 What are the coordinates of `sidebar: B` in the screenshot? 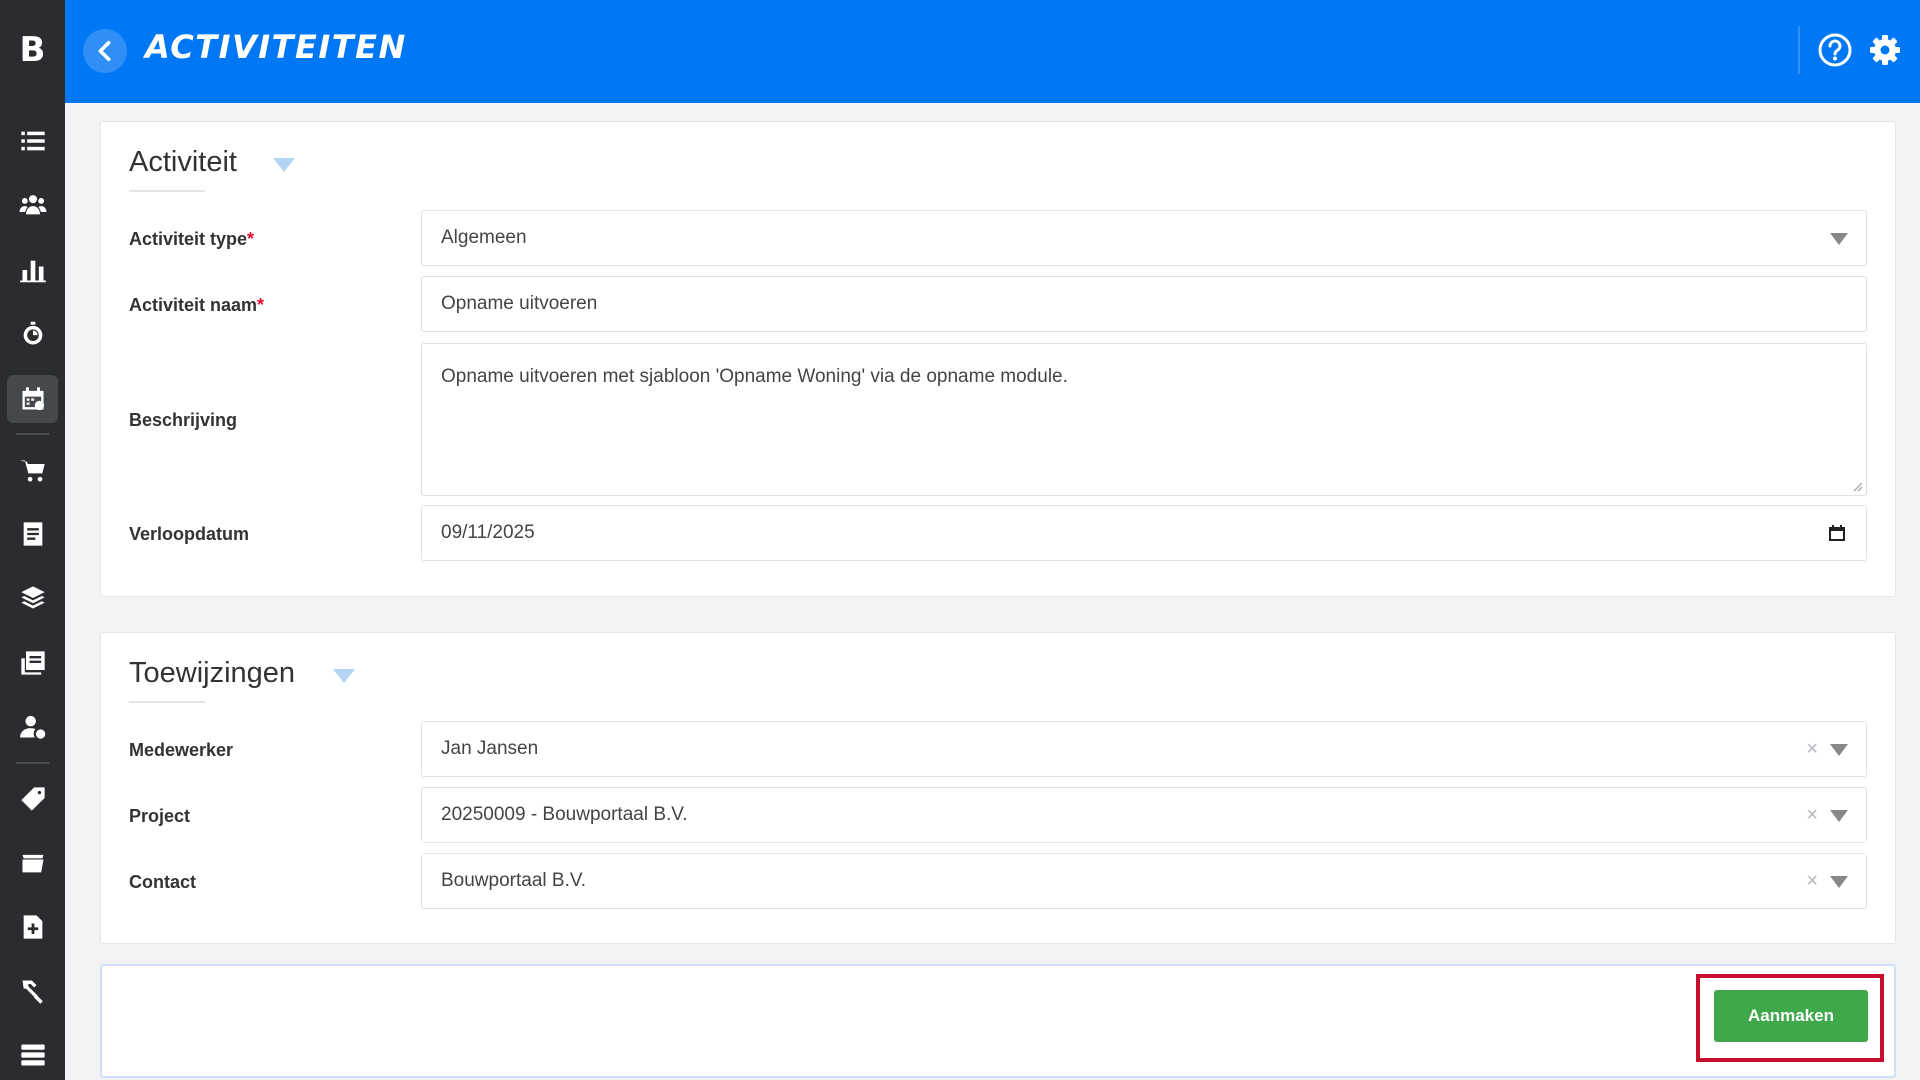 It's located at (32, 540).